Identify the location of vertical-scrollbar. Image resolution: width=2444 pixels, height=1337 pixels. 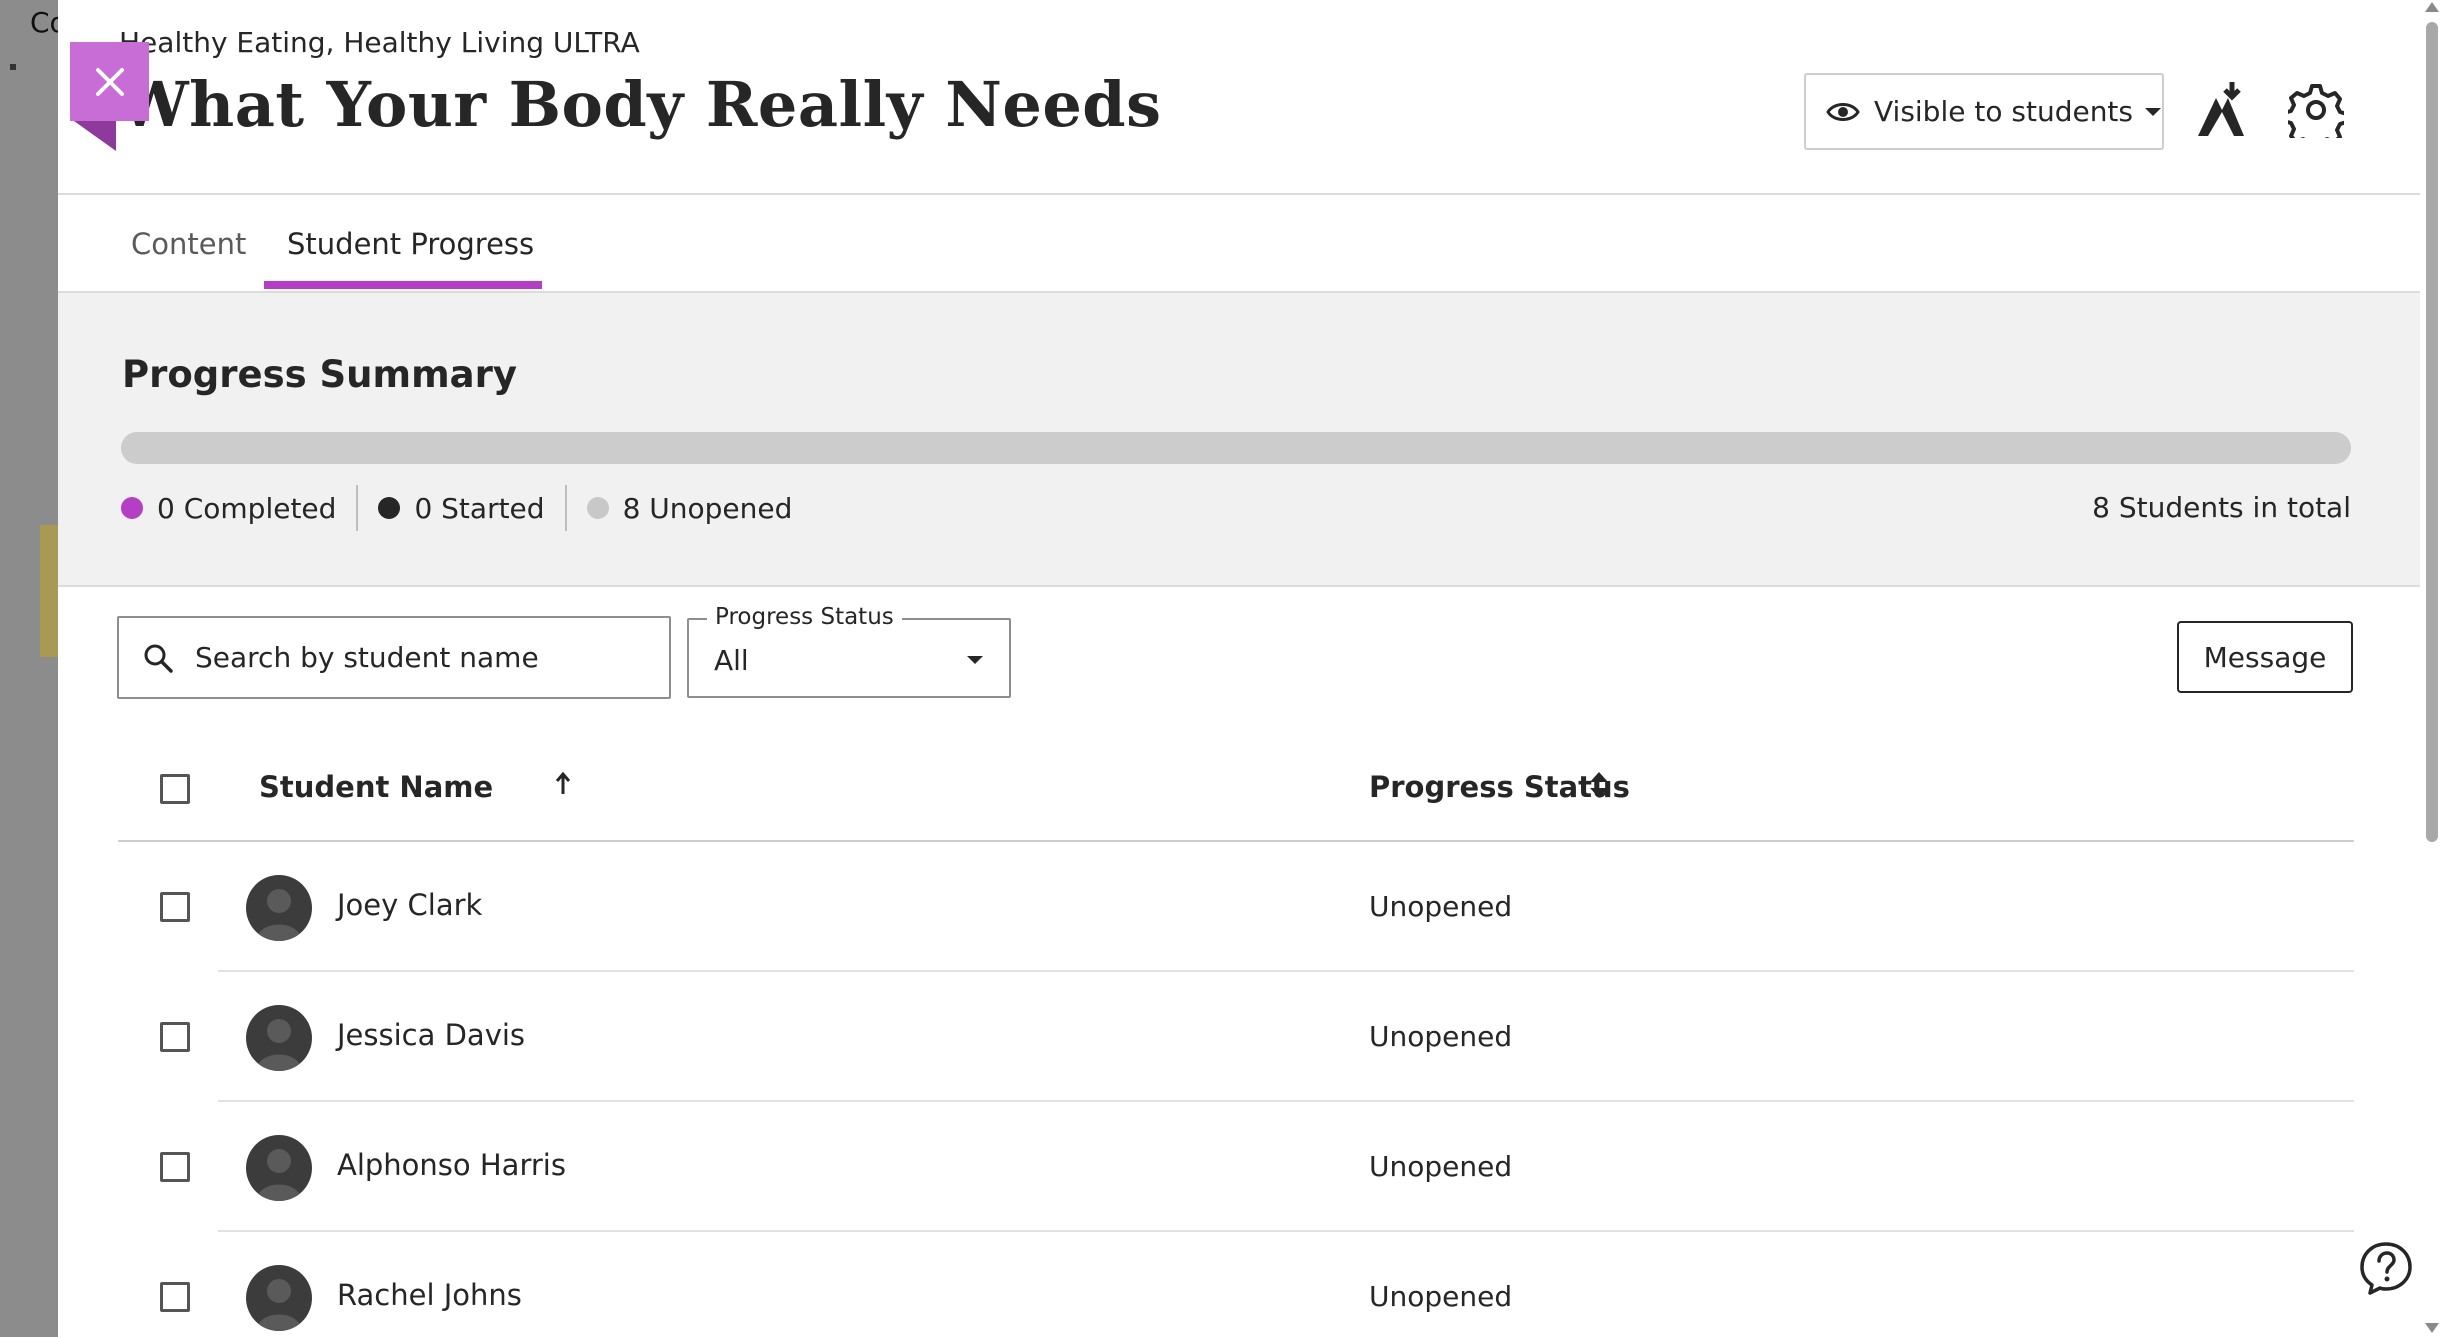
(2432, 668).